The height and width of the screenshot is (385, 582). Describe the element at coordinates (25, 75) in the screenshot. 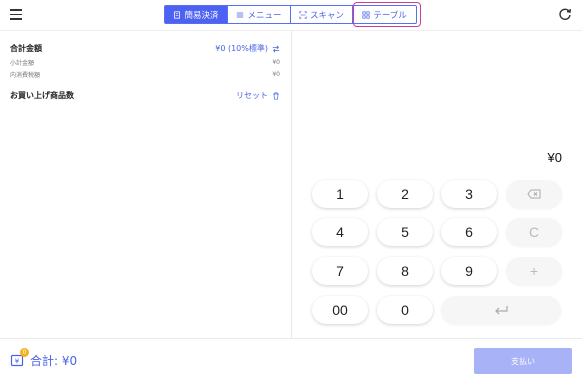

I see `tax-label: 内消費税額` at that location.